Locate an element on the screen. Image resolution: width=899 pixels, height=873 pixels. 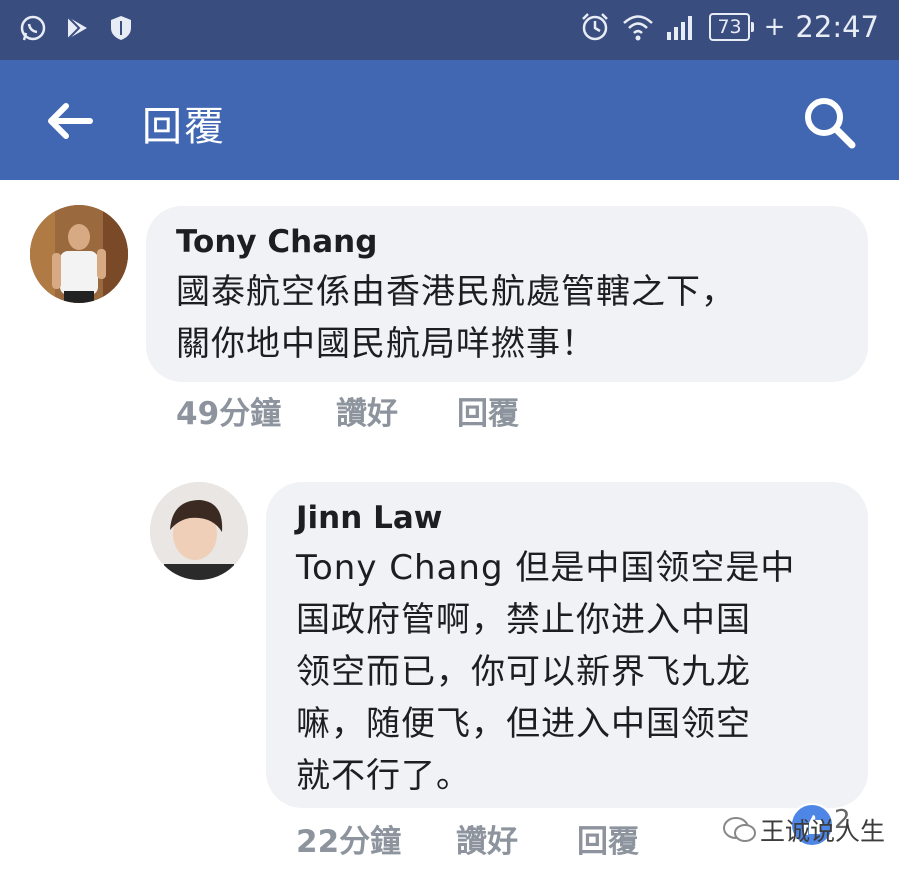
comment-author: Jinn Law is located at coordinates (369, 518).